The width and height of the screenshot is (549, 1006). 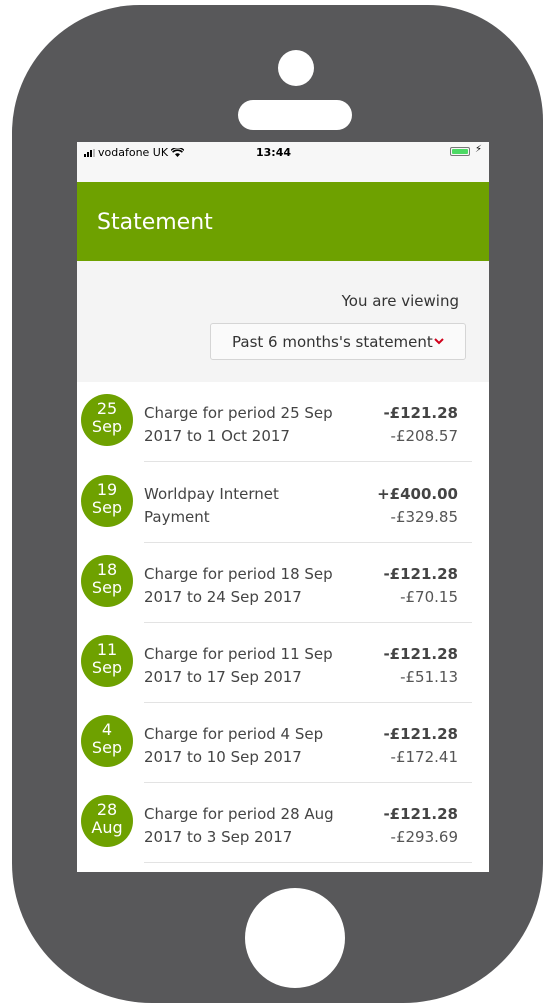 What do you see at coordinates (332, 342) in the screenshot?
I see `statement-period-value: Past 6 months's statement` at bounding box center [332, 342].